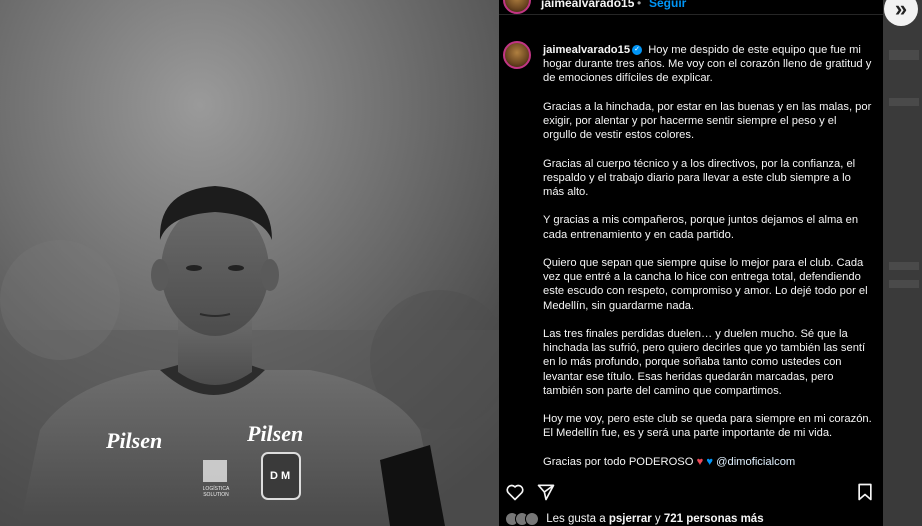 The height and width of the screenshot is (526, 922). Describe the element at coordinates (657, 519) in the screenshot. I see `likes-middle: y` at that location.